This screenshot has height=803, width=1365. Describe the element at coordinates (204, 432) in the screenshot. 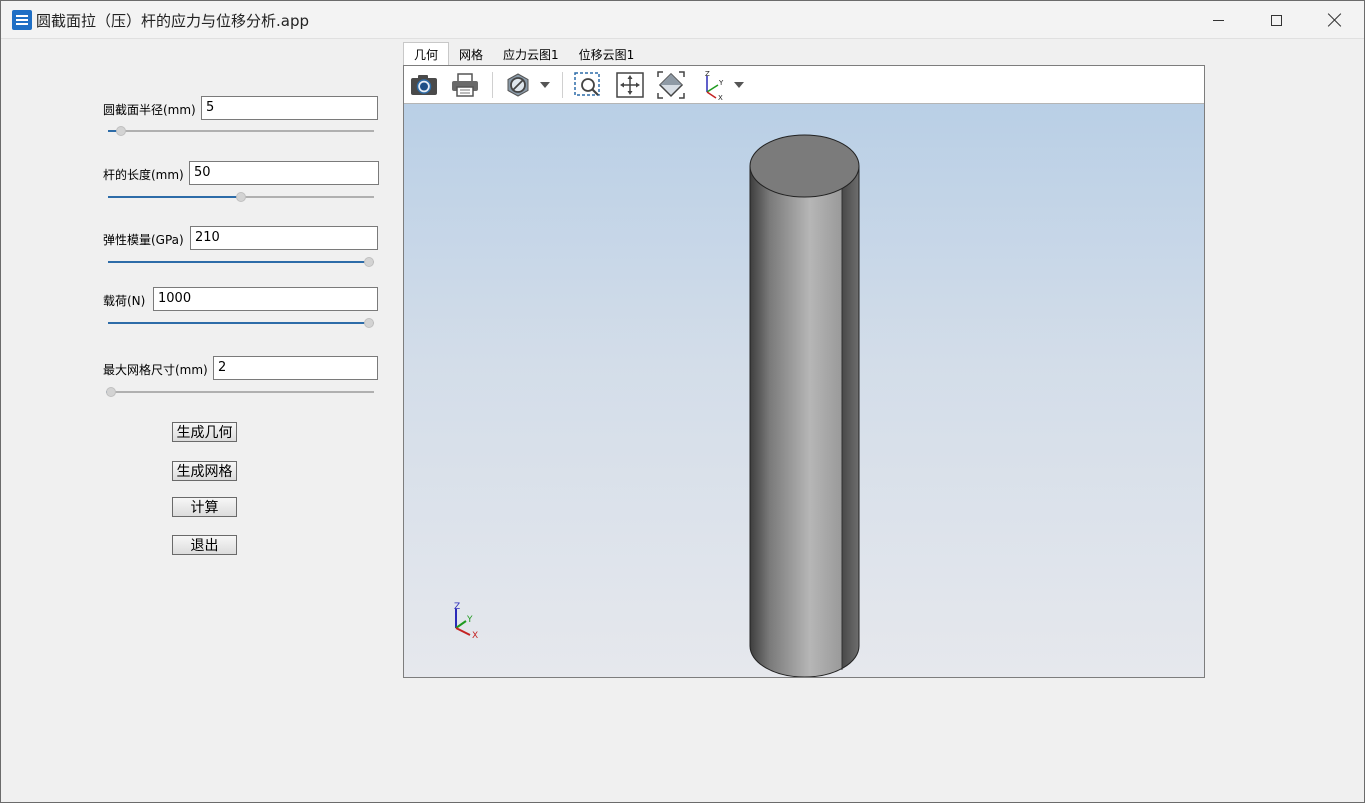

I see `generate-geometry-button: 生成几何` at that location.